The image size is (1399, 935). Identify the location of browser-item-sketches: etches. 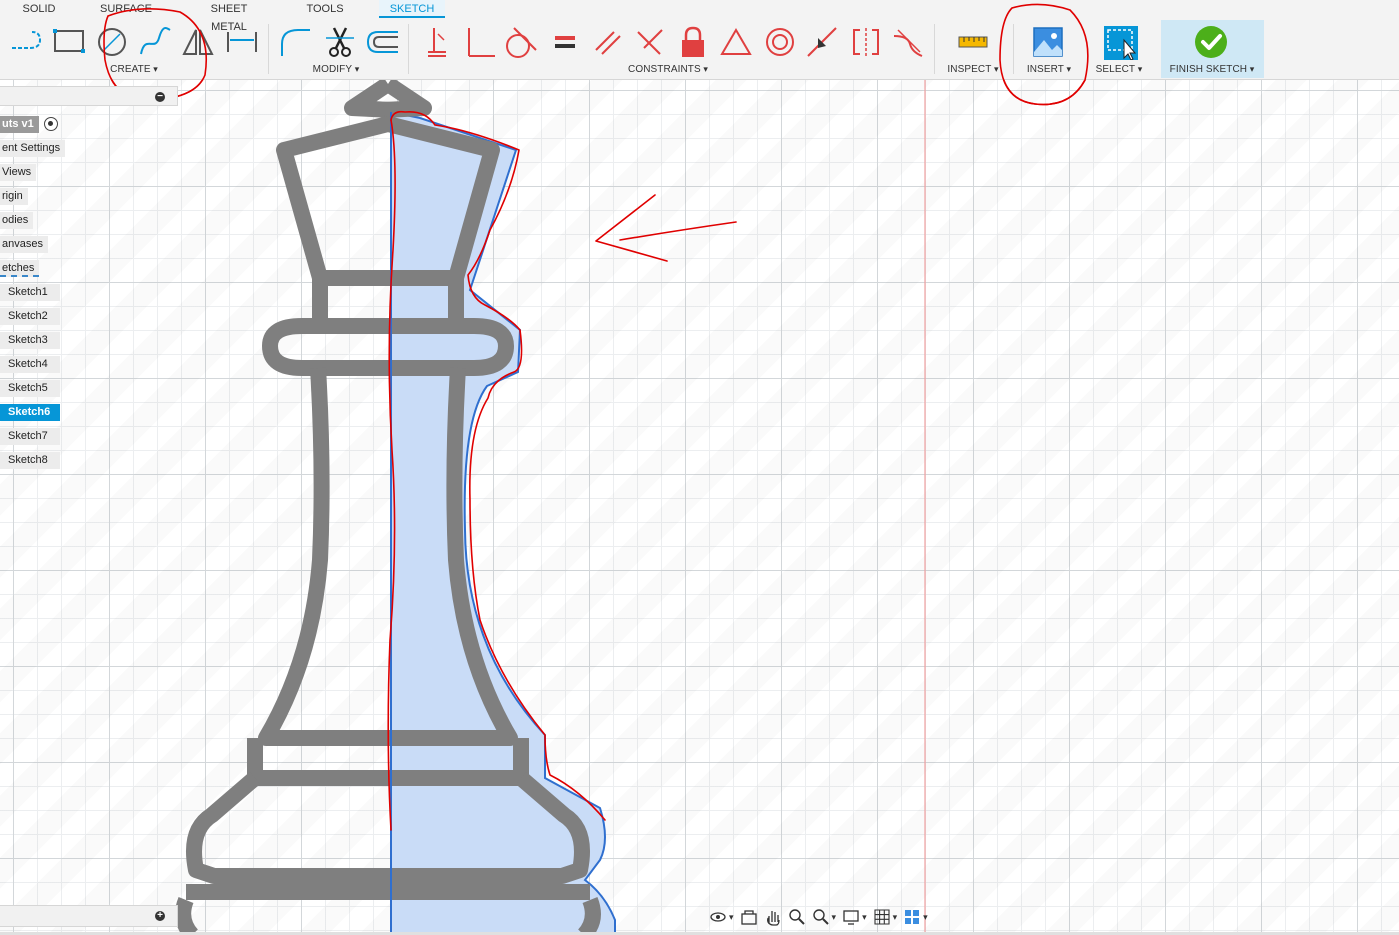
(20, 268).